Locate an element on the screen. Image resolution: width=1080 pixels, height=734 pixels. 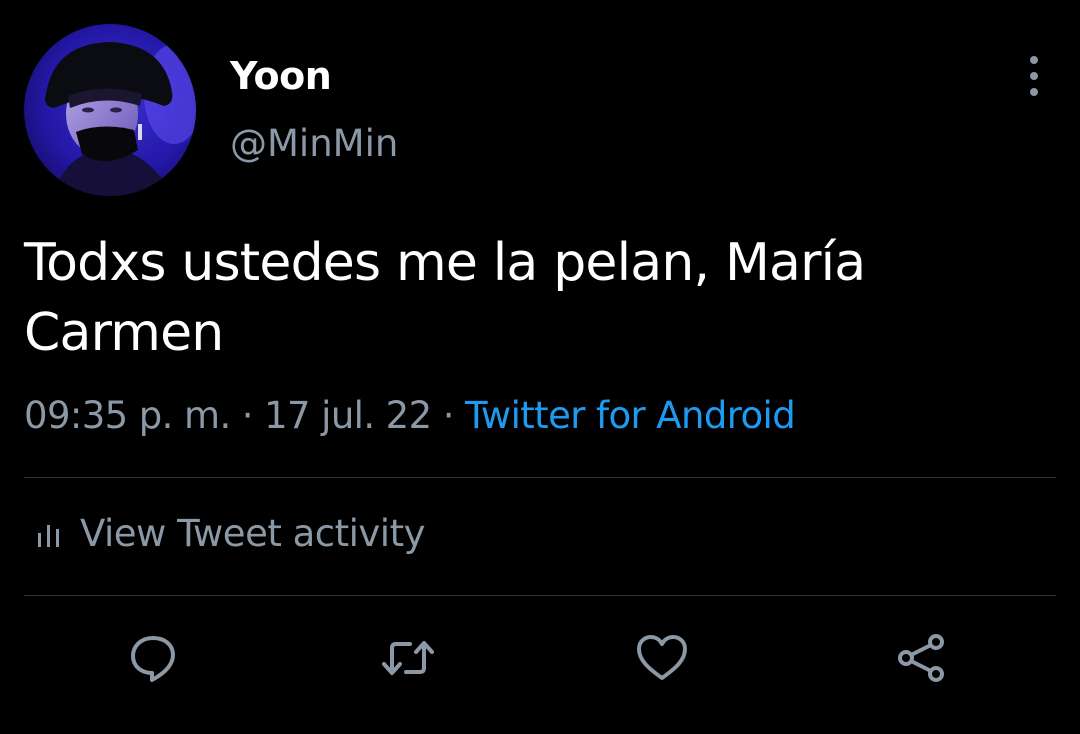
avatar is located at coordinates (110, 110).